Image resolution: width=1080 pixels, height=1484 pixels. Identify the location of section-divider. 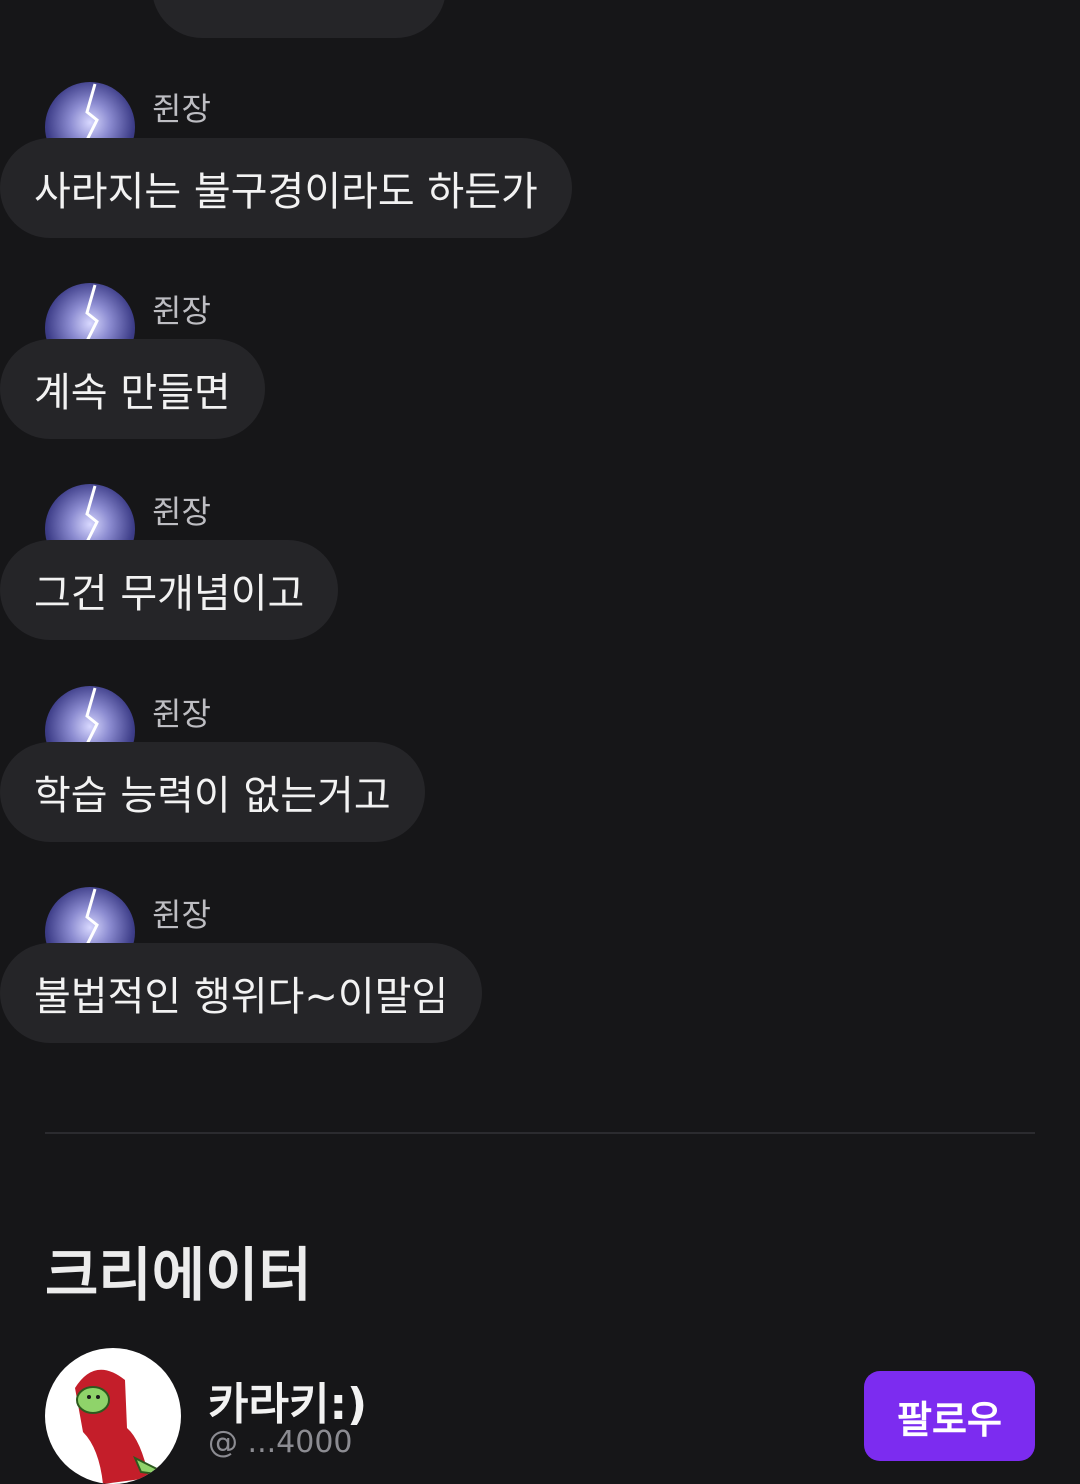
(540, 1133).